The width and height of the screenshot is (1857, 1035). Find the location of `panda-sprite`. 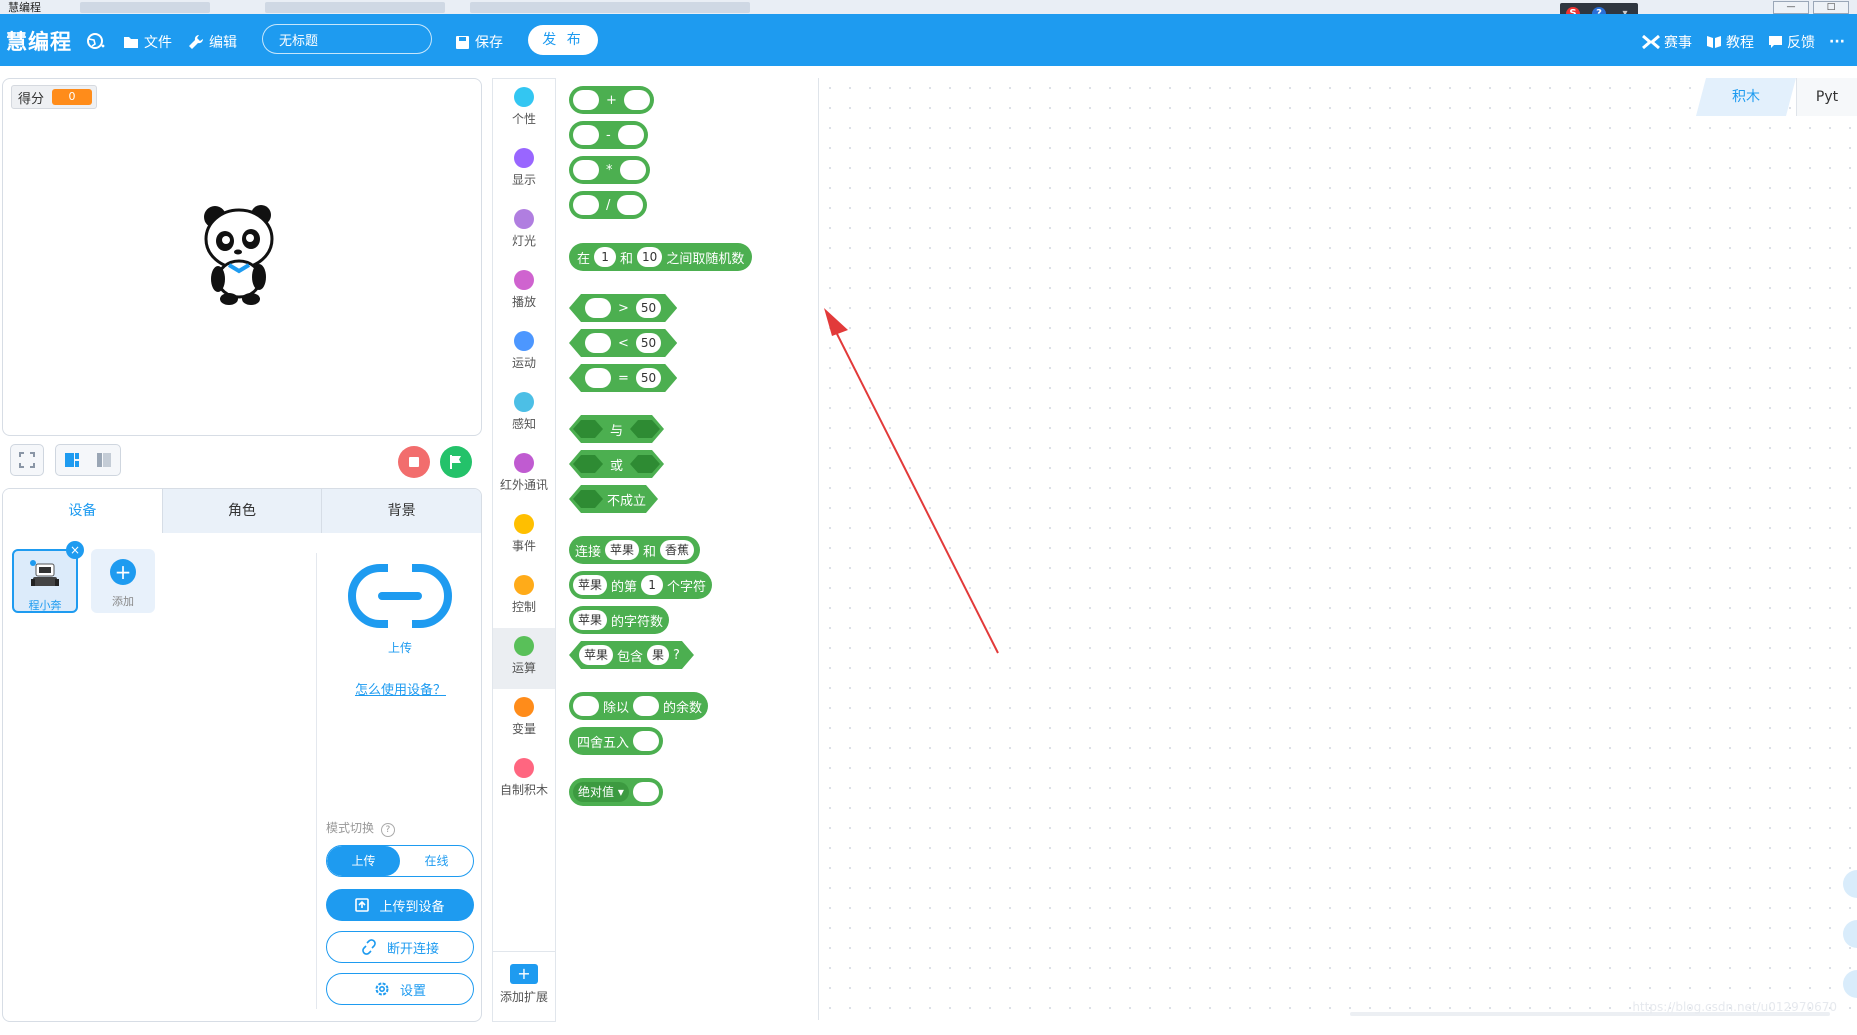

panda-sprite is located at coordinates (240, 255).